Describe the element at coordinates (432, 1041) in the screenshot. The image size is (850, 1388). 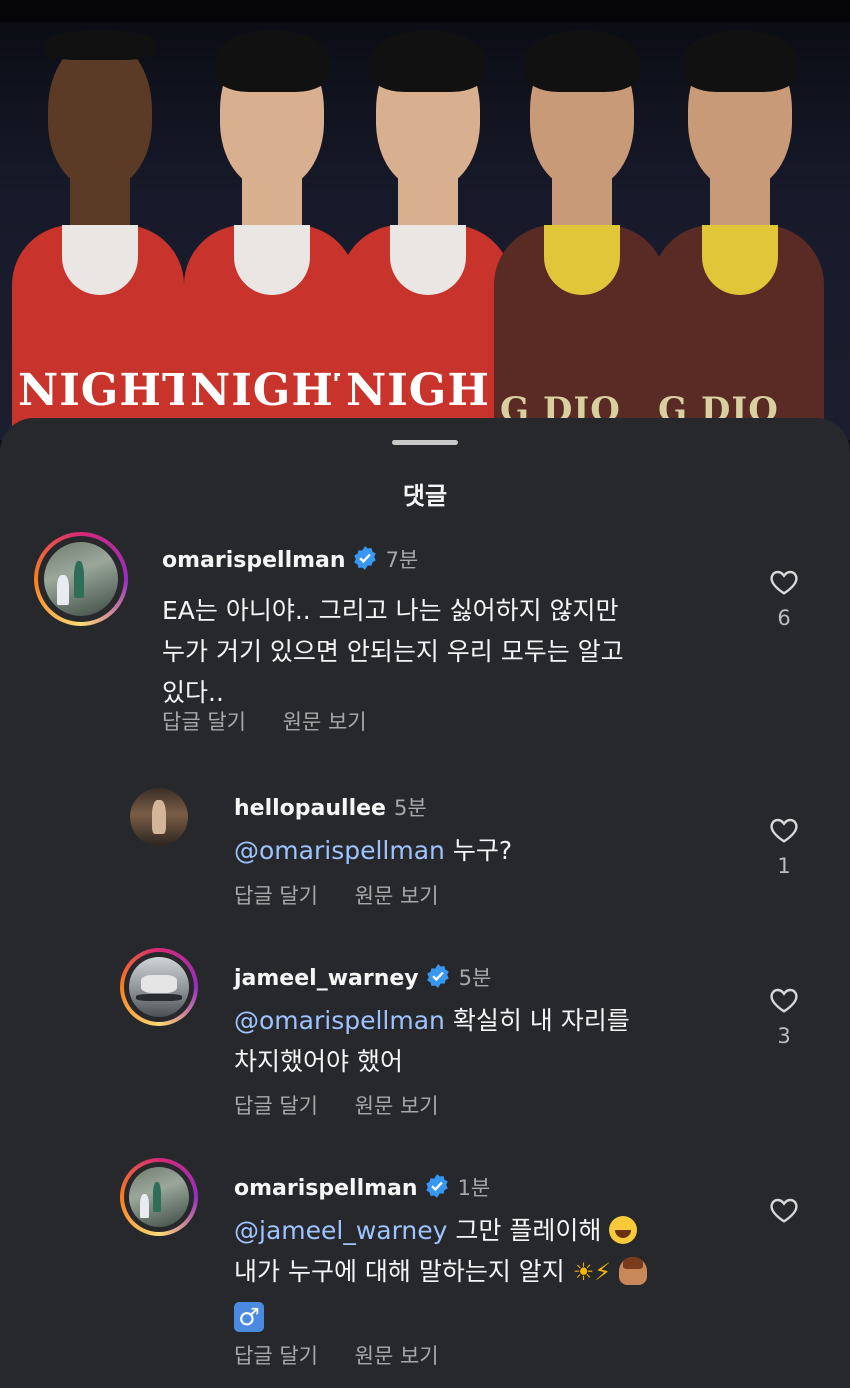
I see `comment-text: @omarispellman 확실히 내 자리를 차지했어야 했어` at that location.